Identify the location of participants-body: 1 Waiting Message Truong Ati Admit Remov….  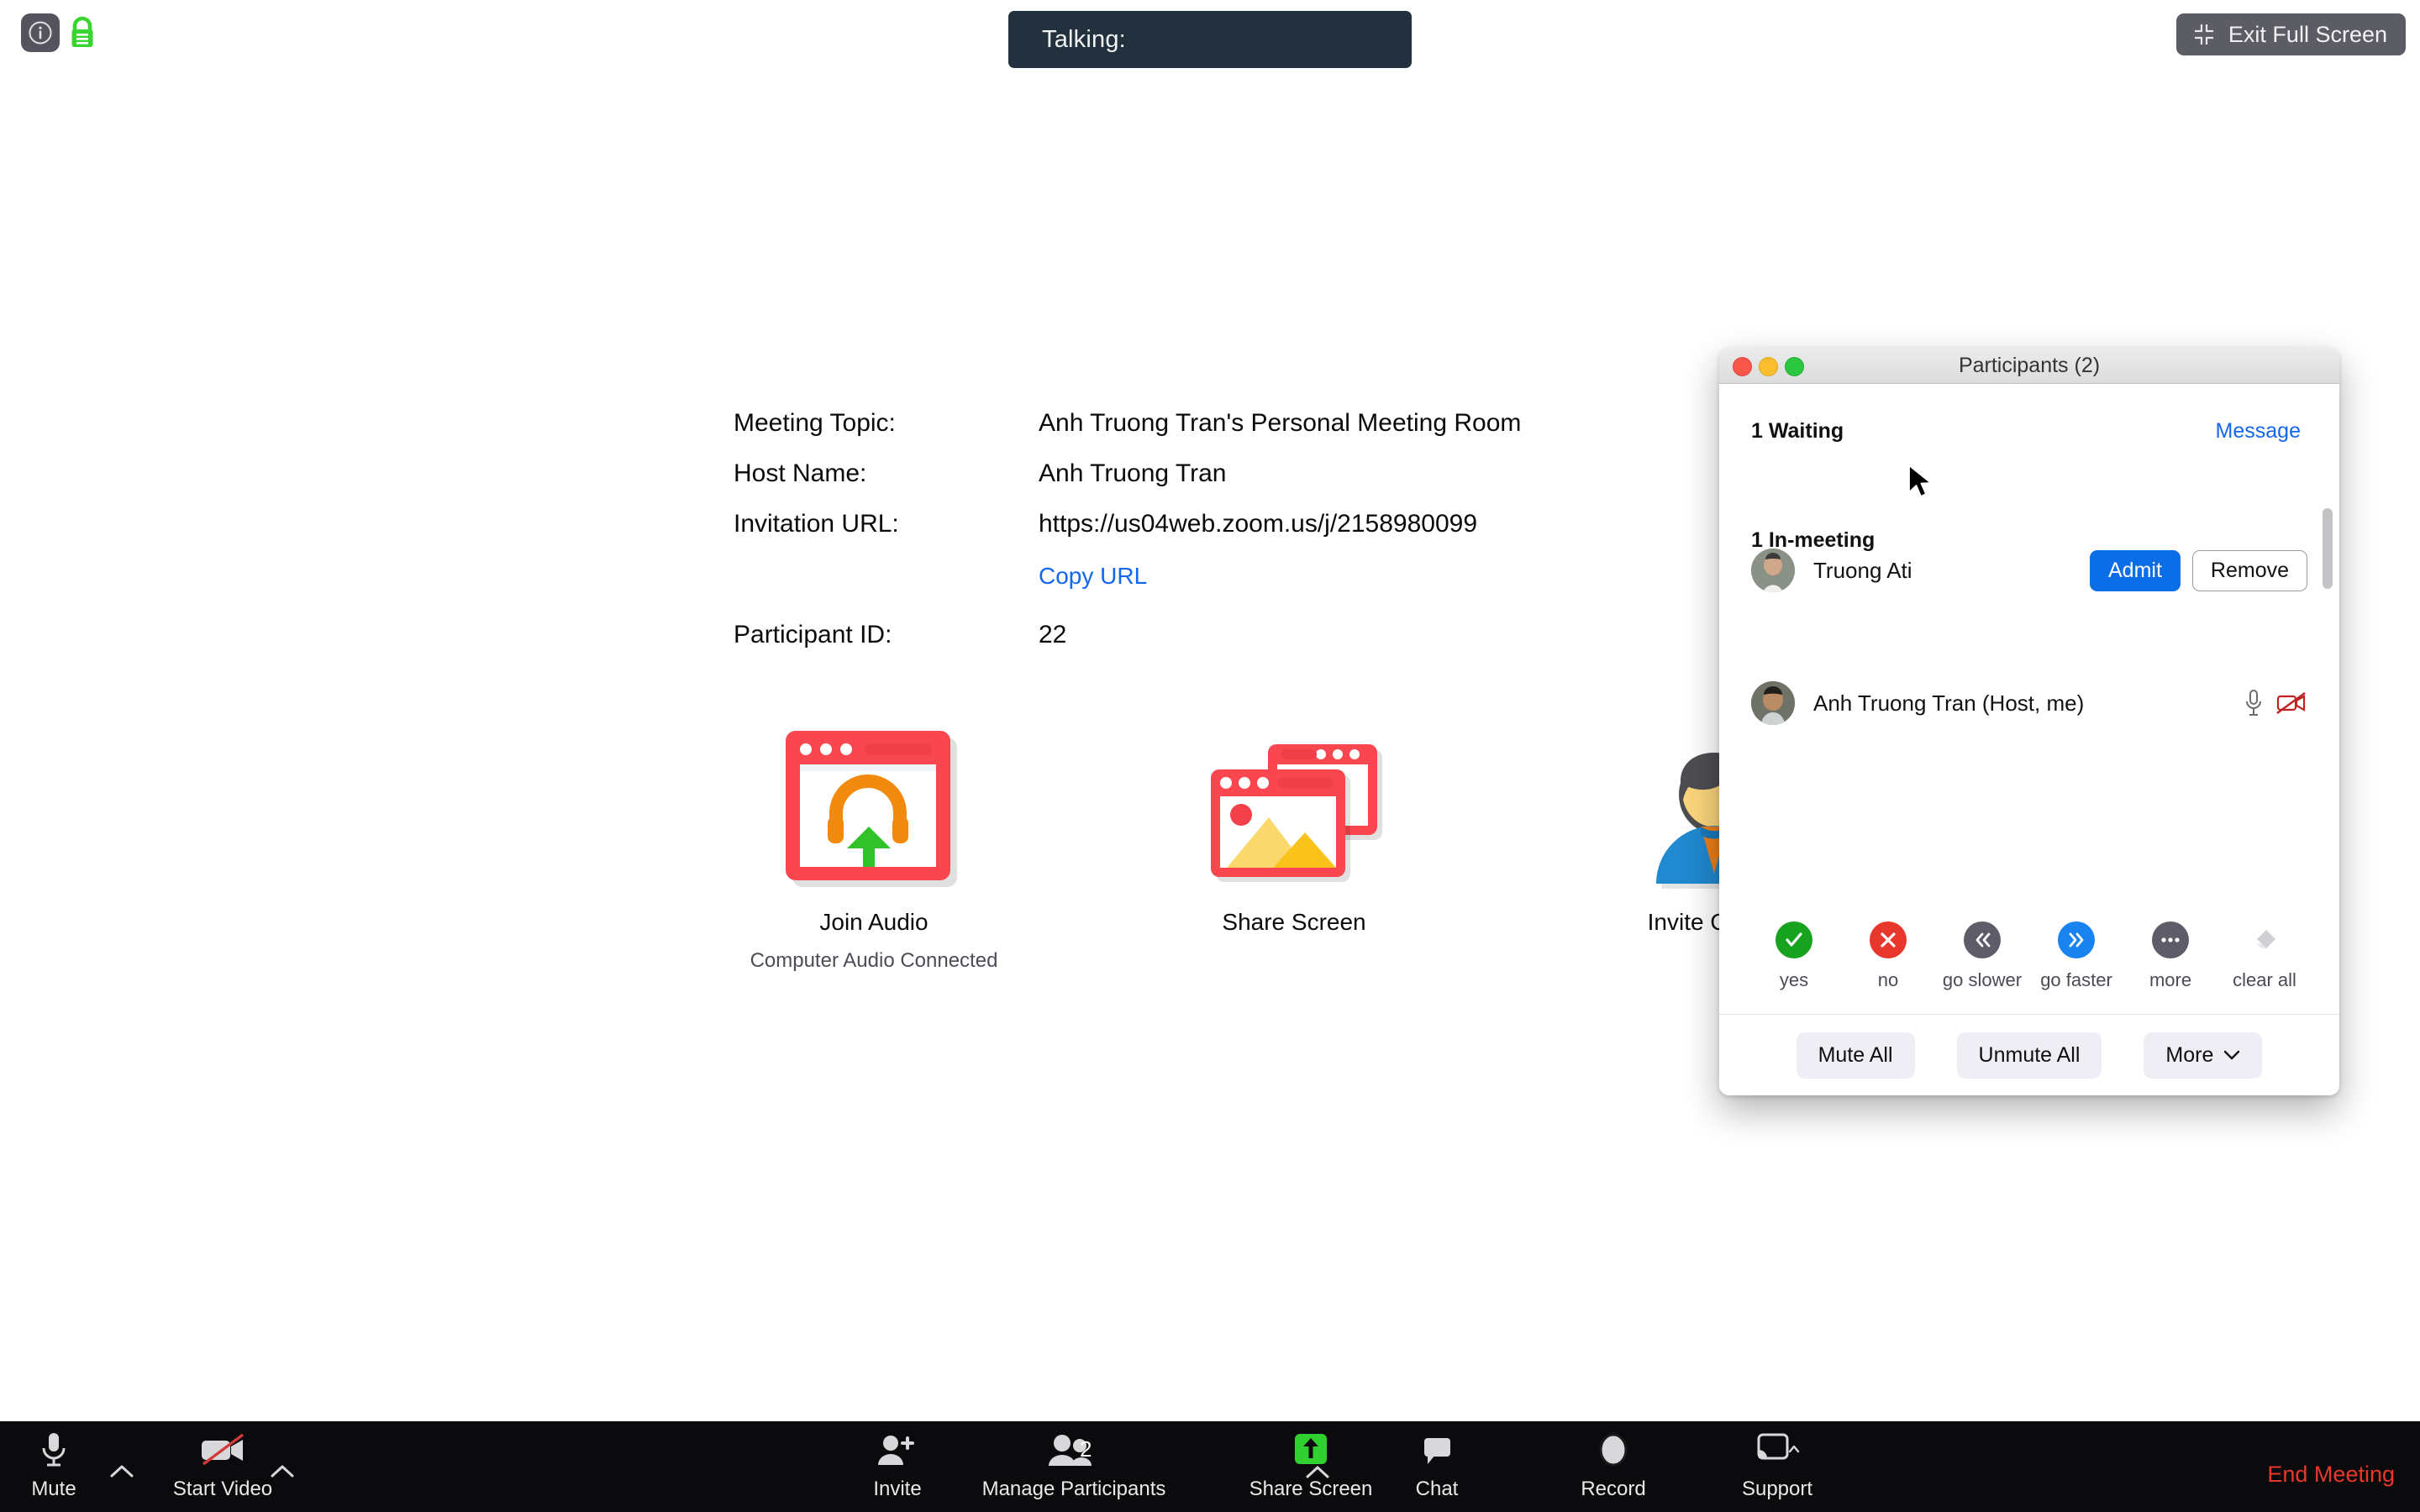
(2029, 699).